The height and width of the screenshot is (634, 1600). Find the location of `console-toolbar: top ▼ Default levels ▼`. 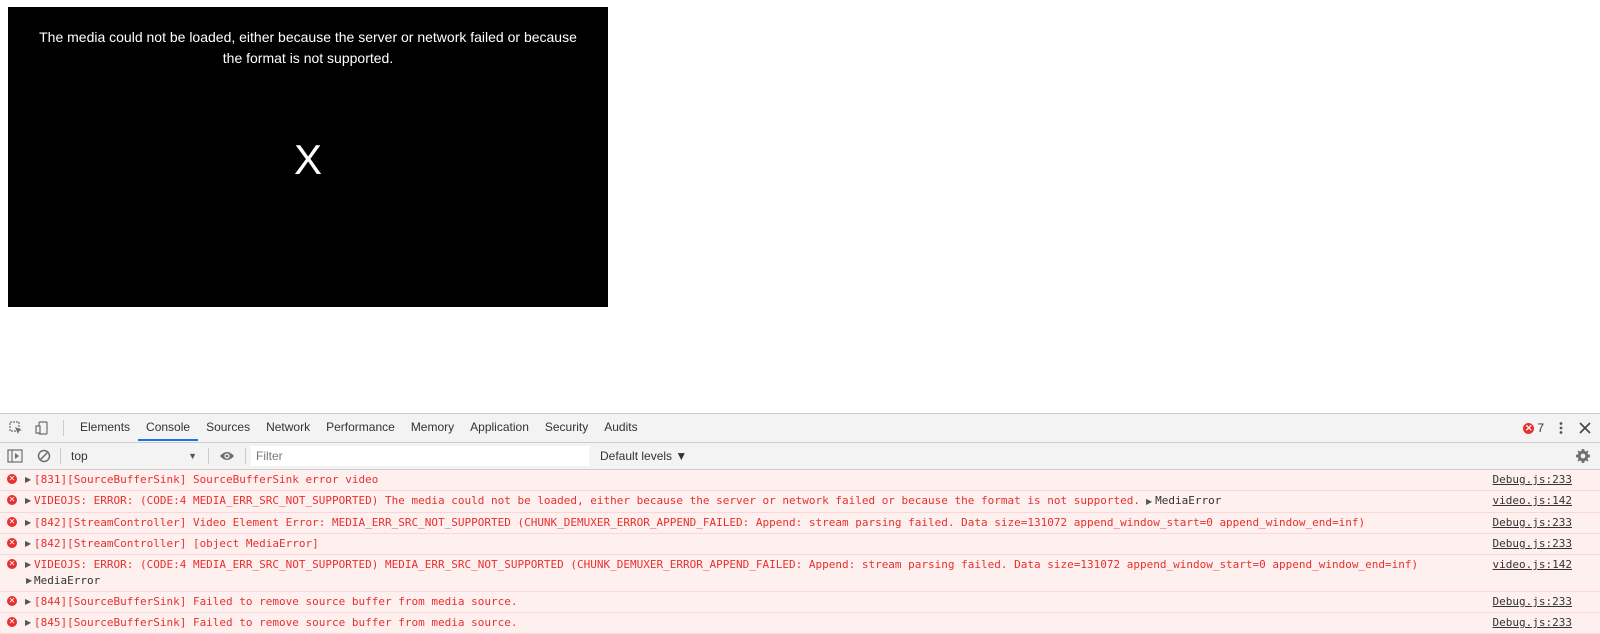

console-toolbar: top ▼ Default levels ▼ is located at coordinates (800, 456).